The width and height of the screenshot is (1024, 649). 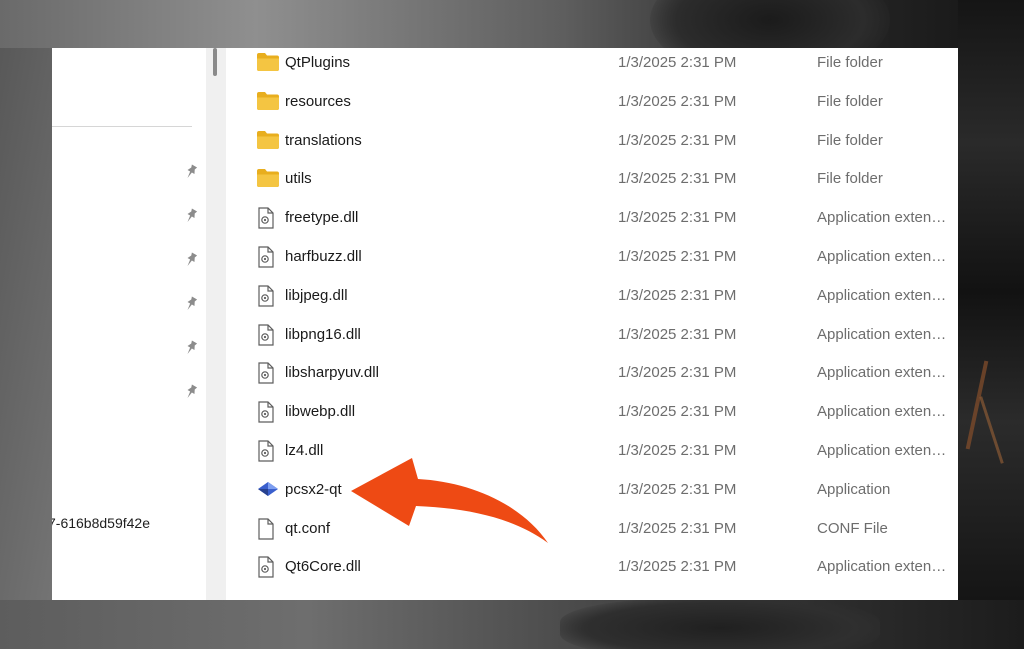 I want to click on file-name: libwebp.dll, so click(x=320, y=411).